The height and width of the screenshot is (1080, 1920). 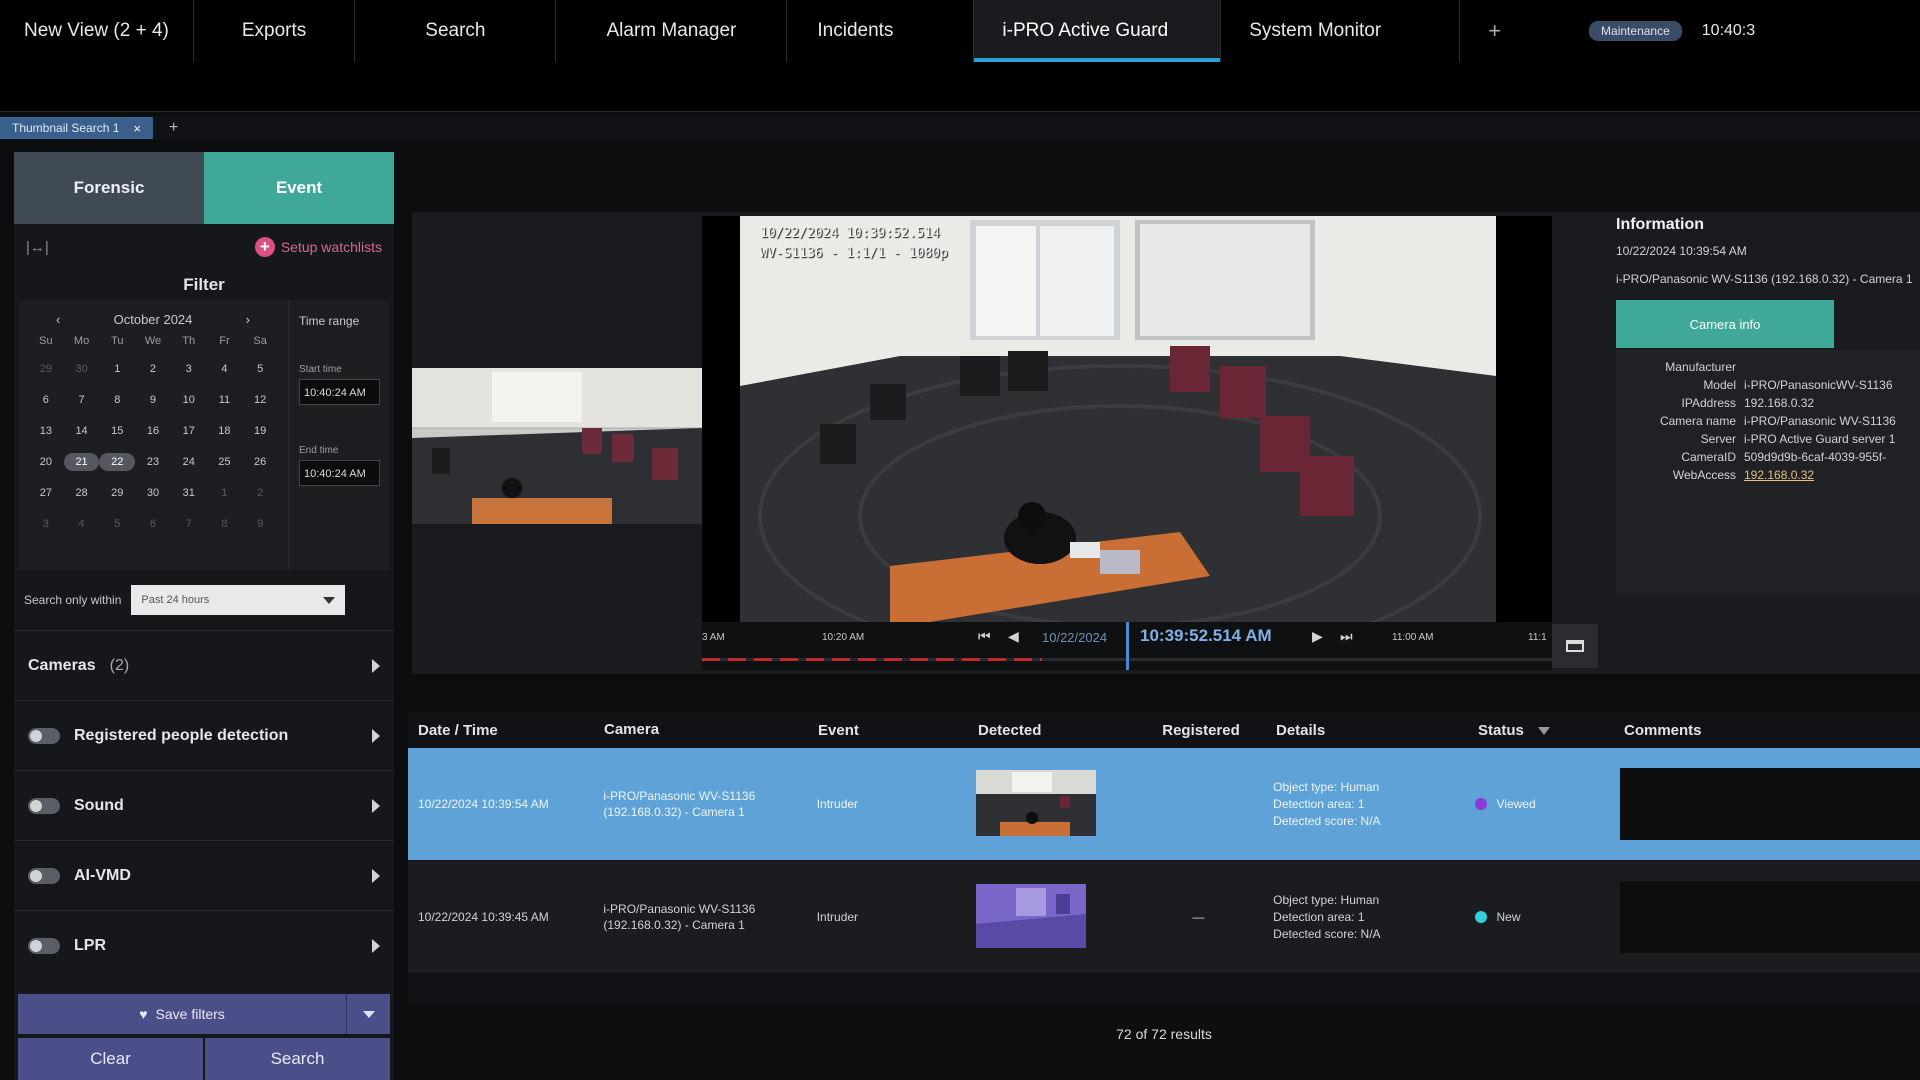 What do you see at coordinates (260, 400) in the screenshot?
I see `calendar-day: 12` at bounding box center [260, 400].